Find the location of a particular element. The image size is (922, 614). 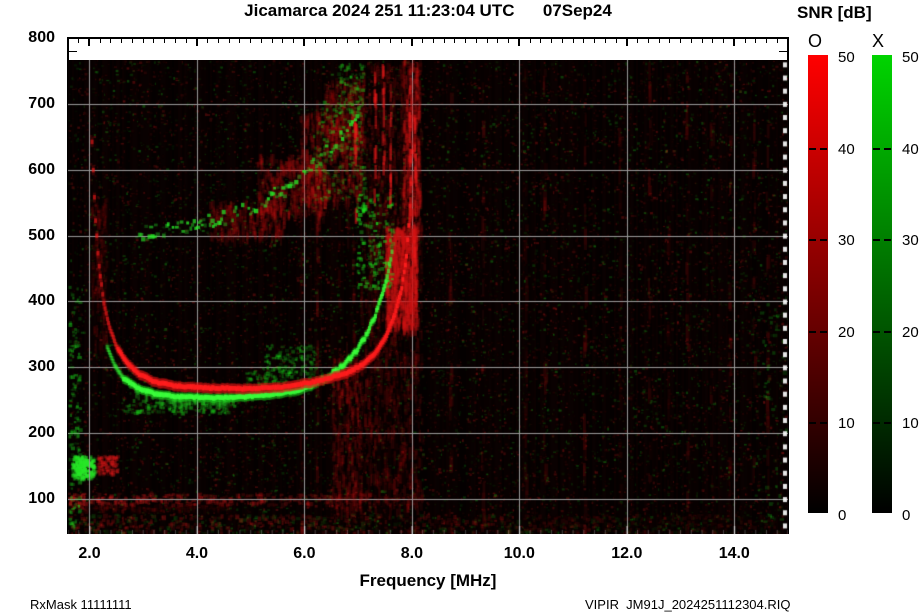

colorbar-o-tick-label: 10 is located at coordinates (846, 424).